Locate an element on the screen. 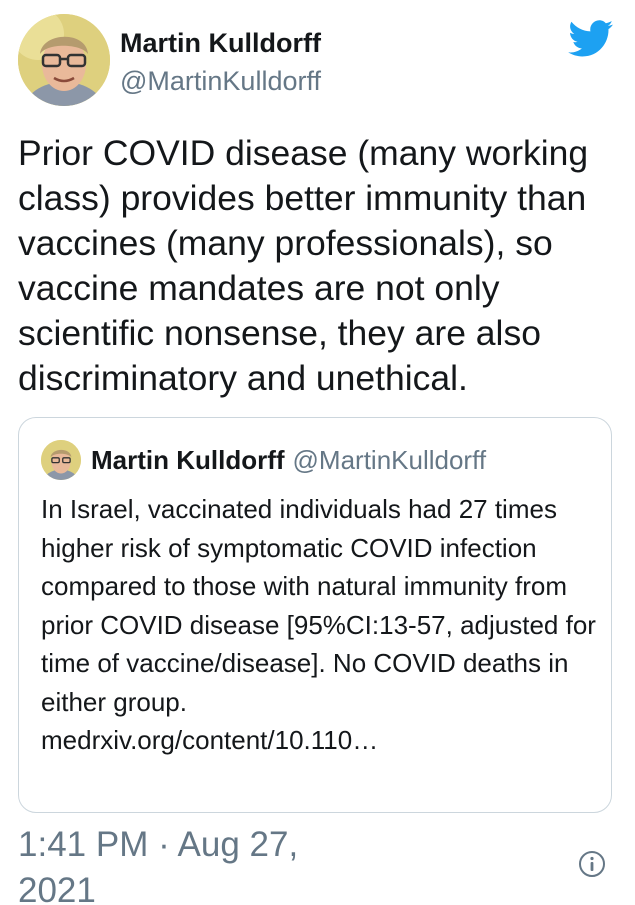 The height and width of the screenshot is (905, 635). tweet-timestamp: 1:41 PM · Aug 27, 2021 is located at coordinates (178, 863).